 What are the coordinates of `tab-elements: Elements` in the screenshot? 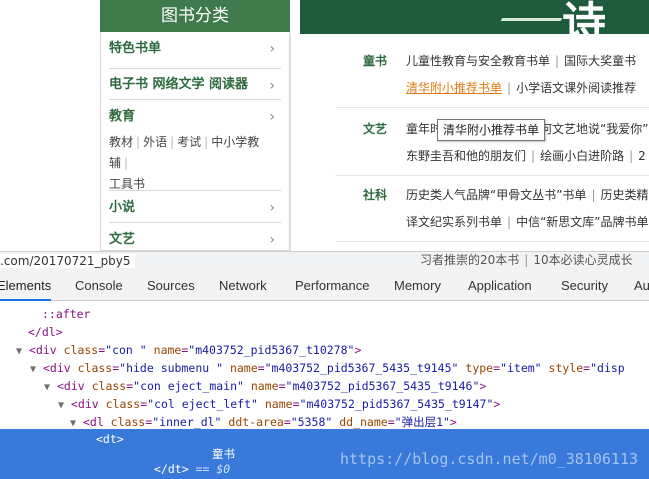 It's located at (26, 286).